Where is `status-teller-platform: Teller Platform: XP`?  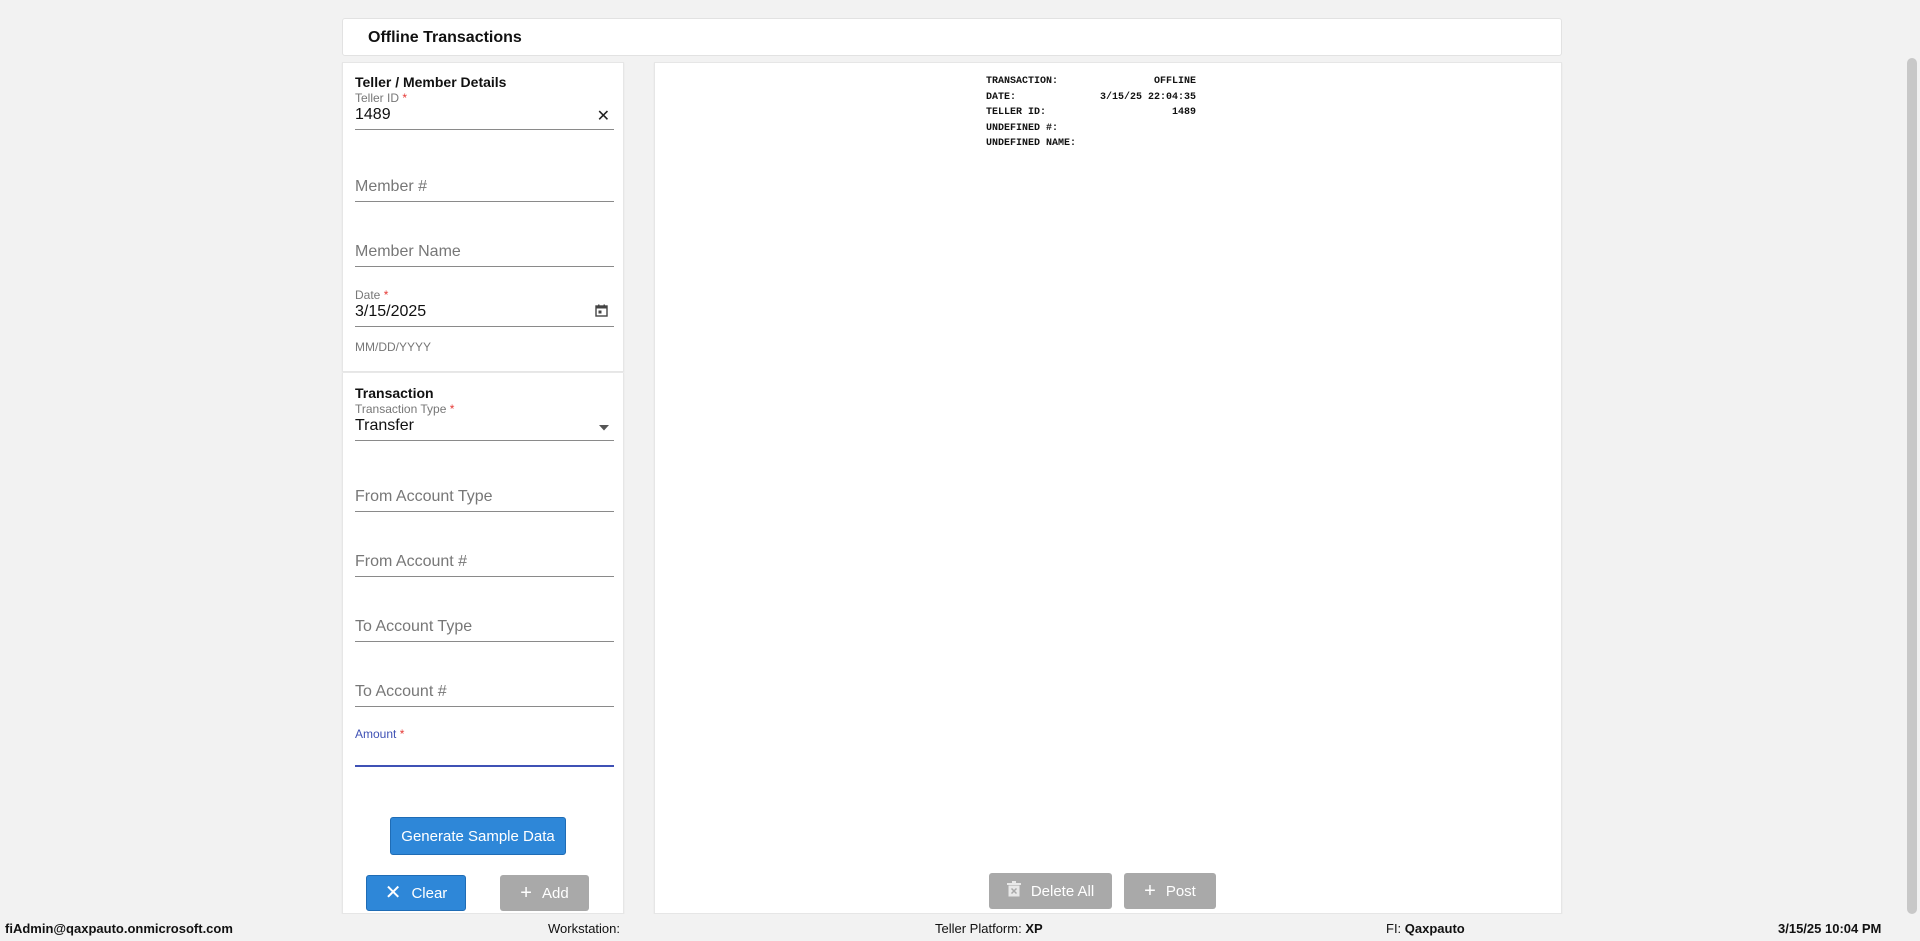
status-teller-platform: Teller Platform: XP is located at coordinates (989, 928).